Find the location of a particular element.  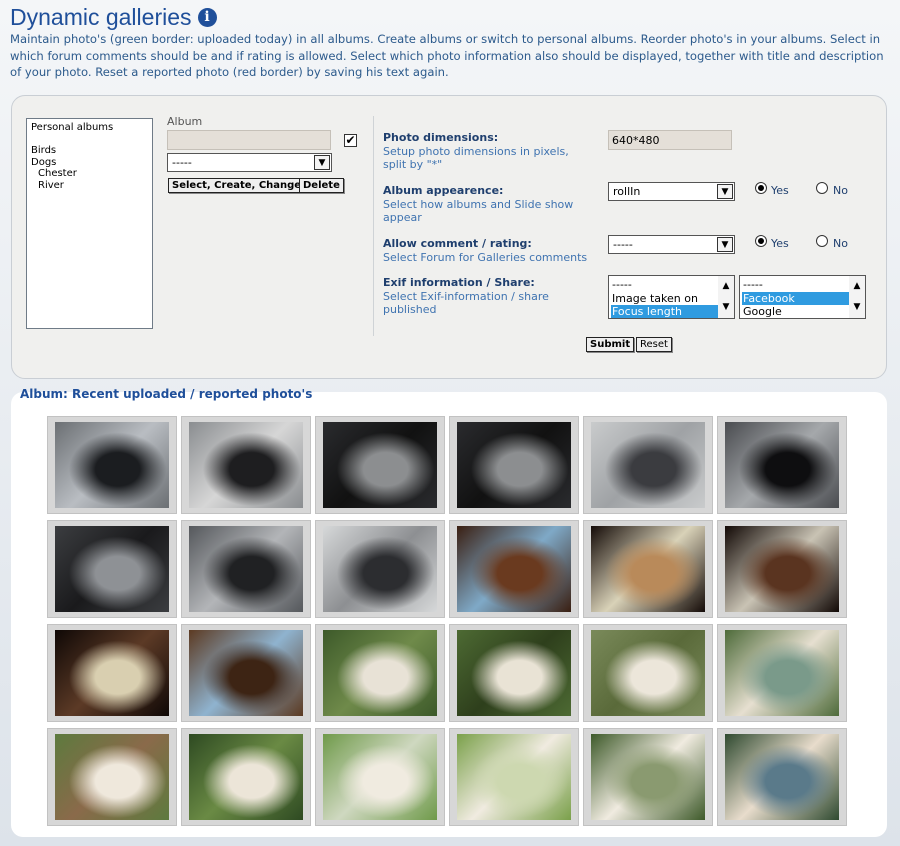

listbox-option: Facebook is located at coordinates (796, 298).